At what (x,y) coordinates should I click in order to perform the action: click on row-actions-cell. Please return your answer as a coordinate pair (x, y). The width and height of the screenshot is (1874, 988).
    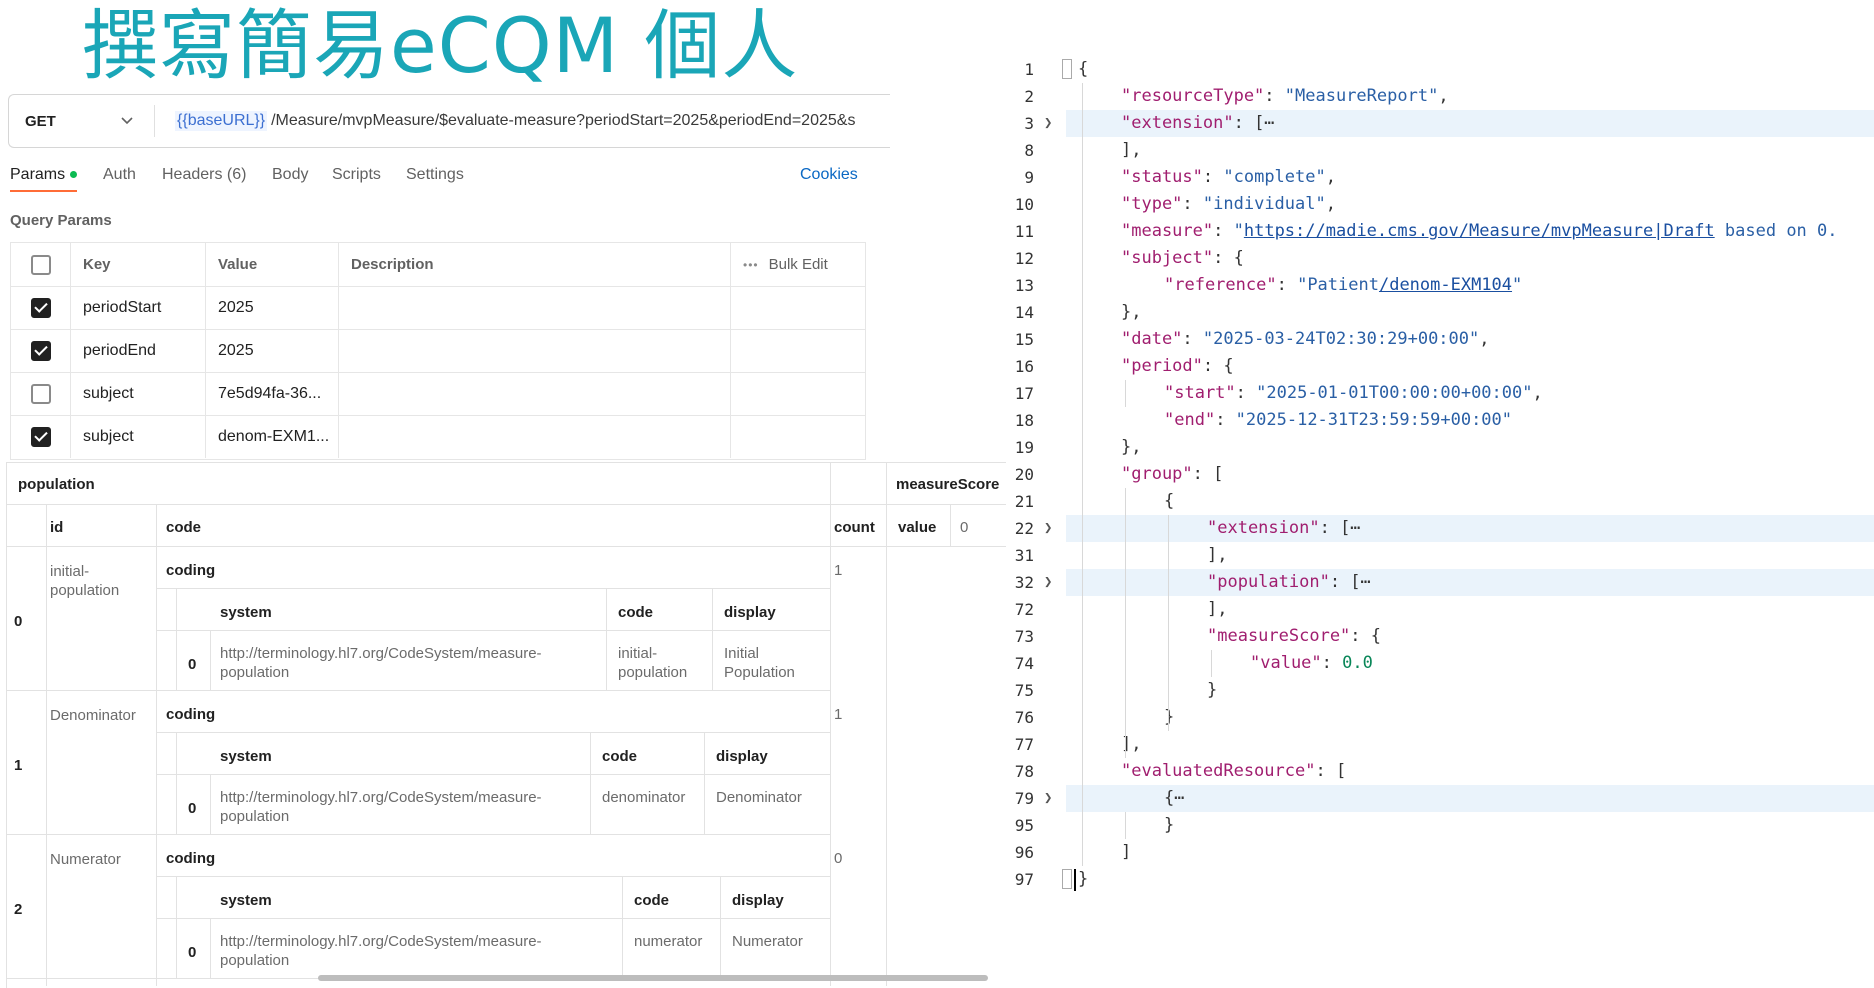
    Looking at the image, I should click on (798, 436).